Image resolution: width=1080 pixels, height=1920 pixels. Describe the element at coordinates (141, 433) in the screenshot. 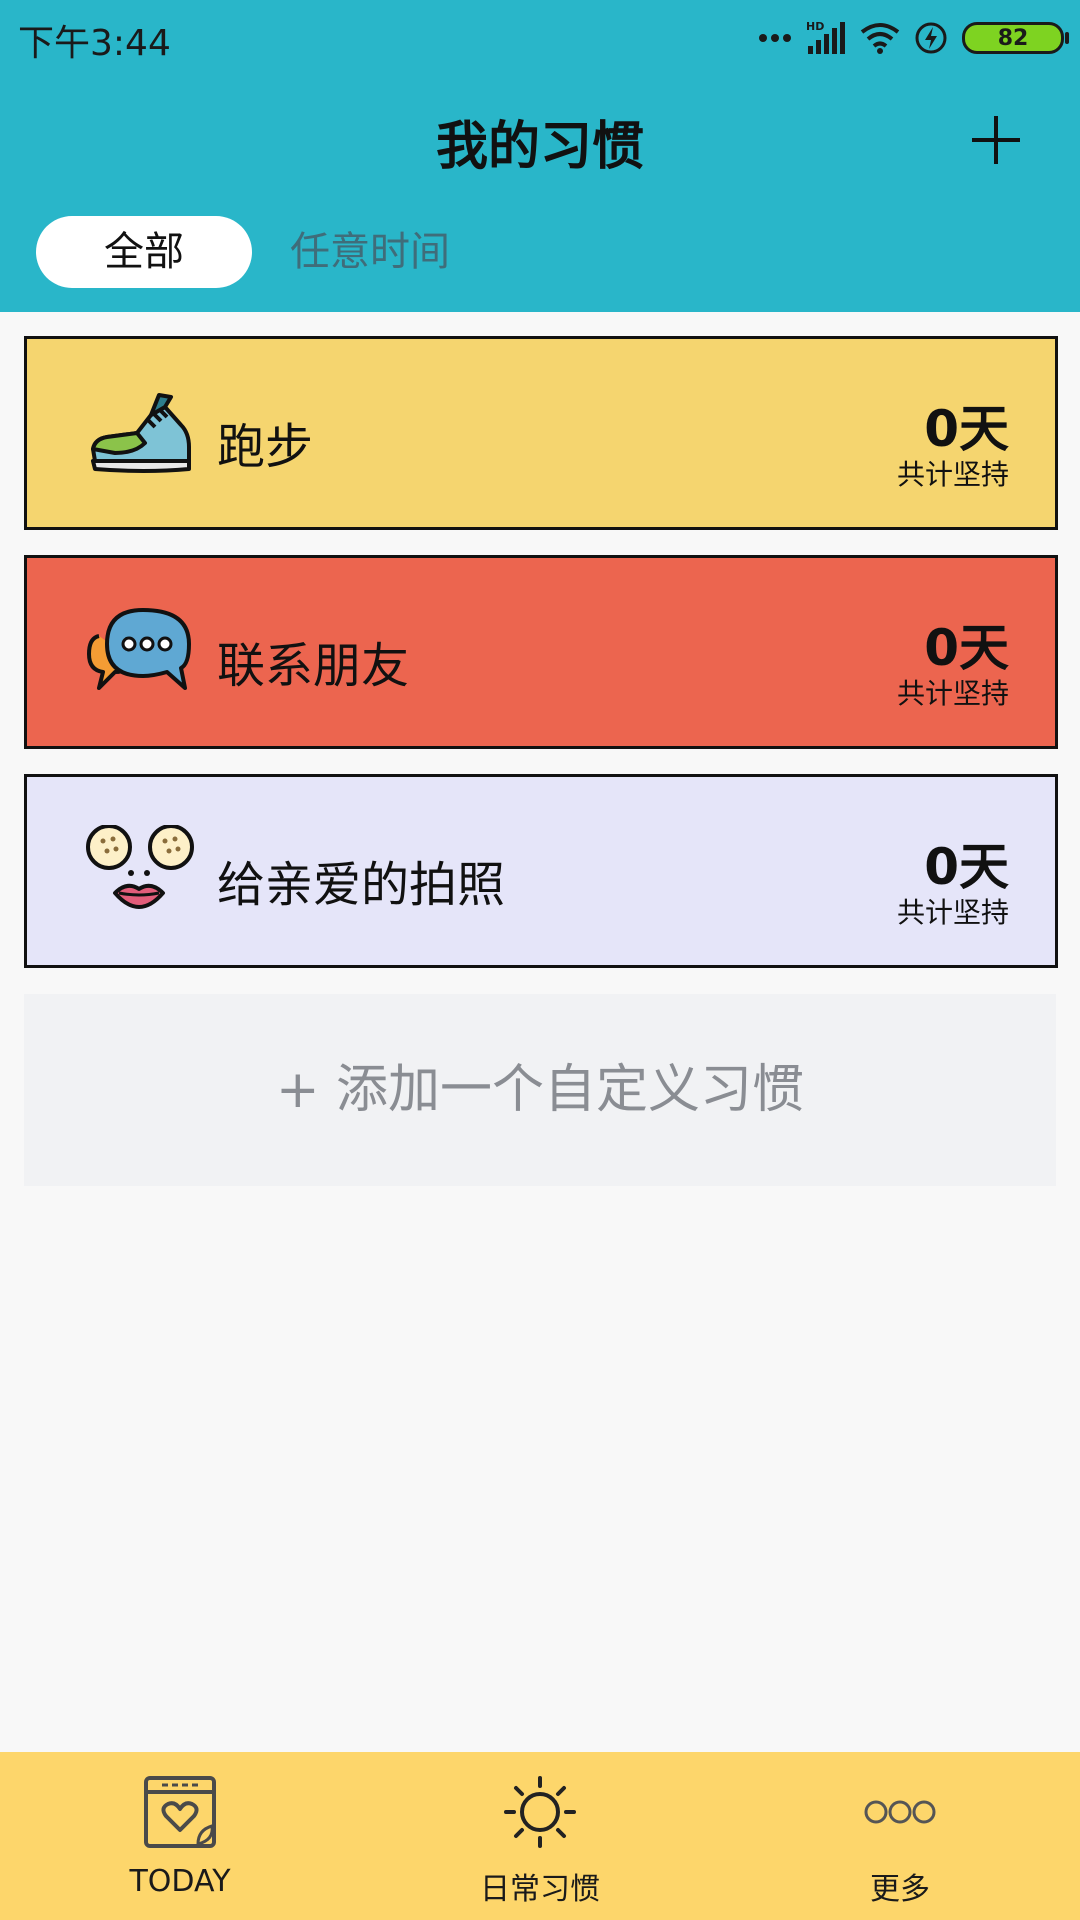

I see `running-shoe-icon` at that location.